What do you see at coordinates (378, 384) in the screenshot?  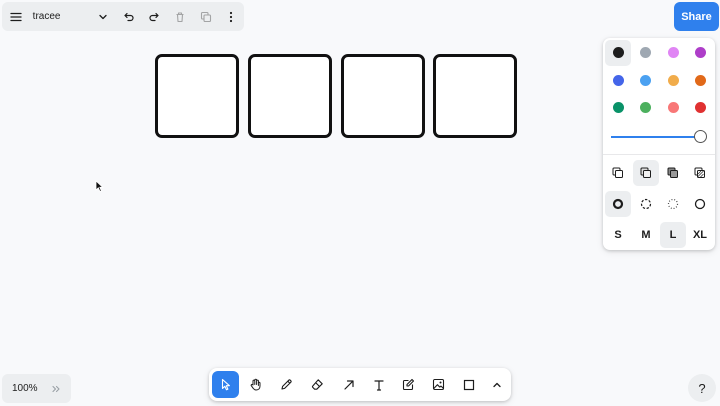 I see `text-icon` at bounding box center [378, 384].